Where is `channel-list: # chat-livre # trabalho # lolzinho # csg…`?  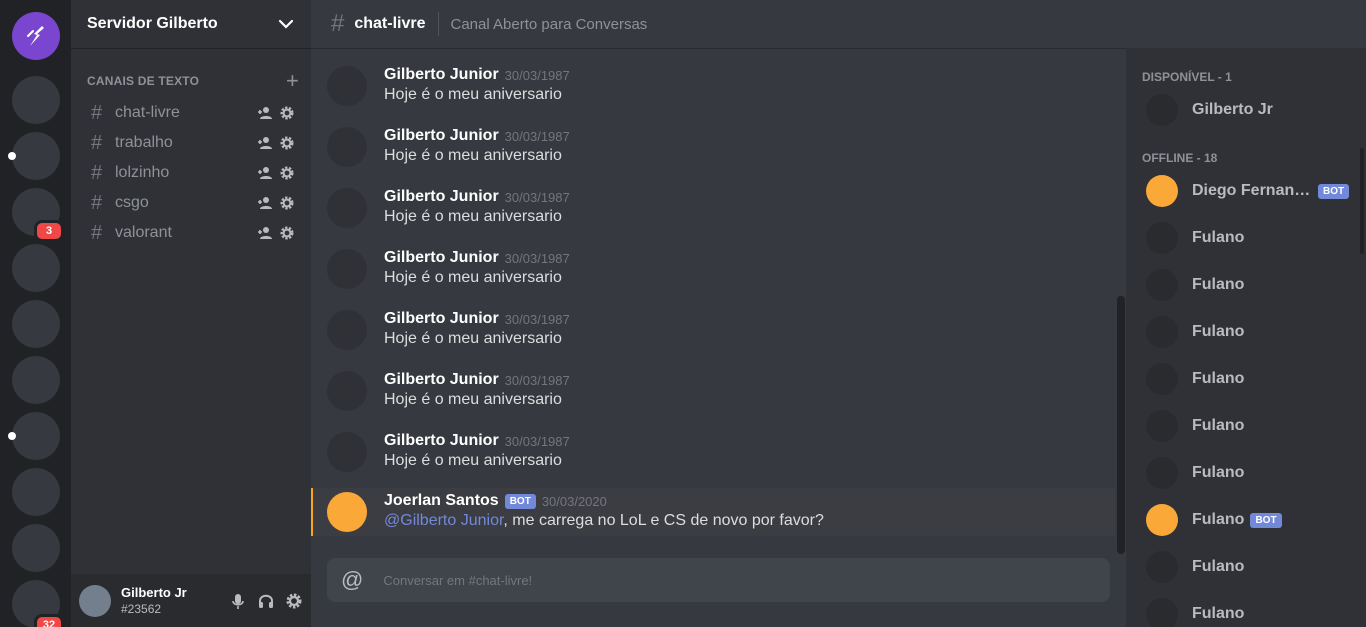 channel-list: # chat-livre # trabalho # lolzinho # csg… is located at coordinates (191, 173).